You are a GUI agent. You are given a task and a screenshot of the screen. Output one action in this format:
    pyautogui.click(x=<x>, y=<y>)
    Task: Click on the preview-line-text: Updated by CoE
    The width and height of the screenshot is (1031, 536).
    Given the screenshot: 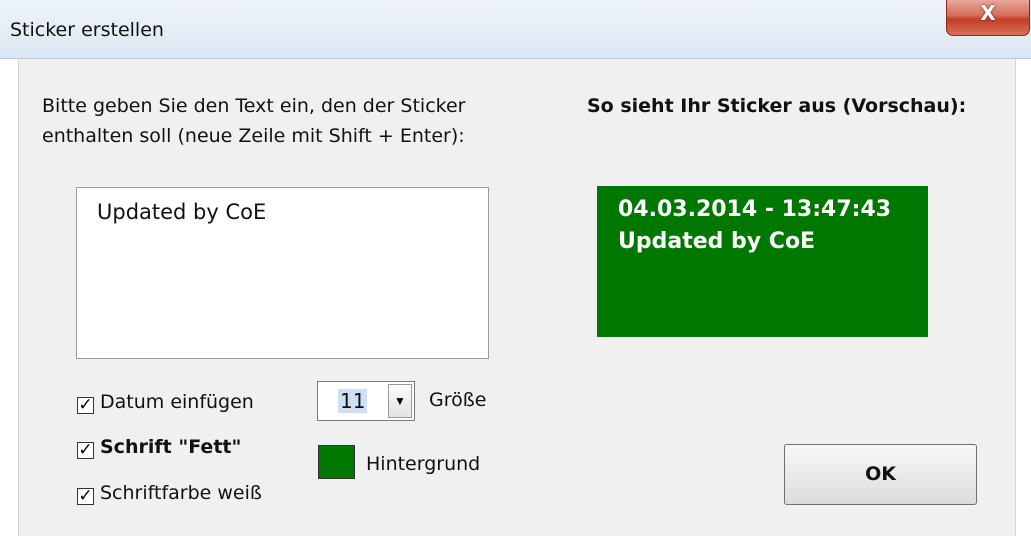 What is the action you would take?
    pyautogui.click(x=717, y=241)
    